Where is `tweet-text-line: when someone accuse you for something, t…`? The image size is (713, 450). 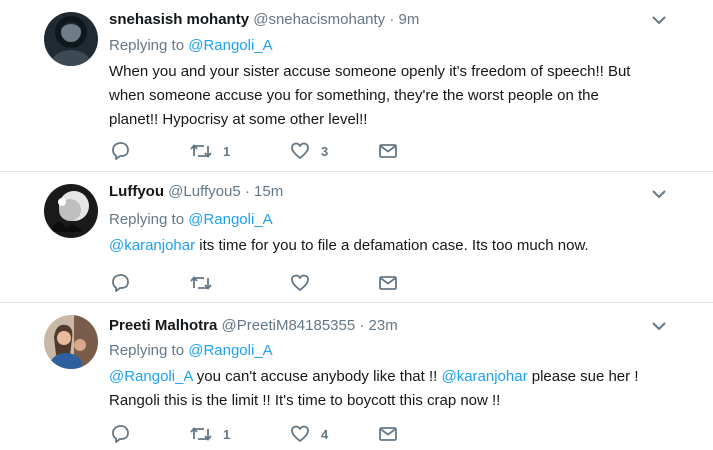
tweet-text-line: when someone accuse you for something, t… is located at coordinates (354, 95).